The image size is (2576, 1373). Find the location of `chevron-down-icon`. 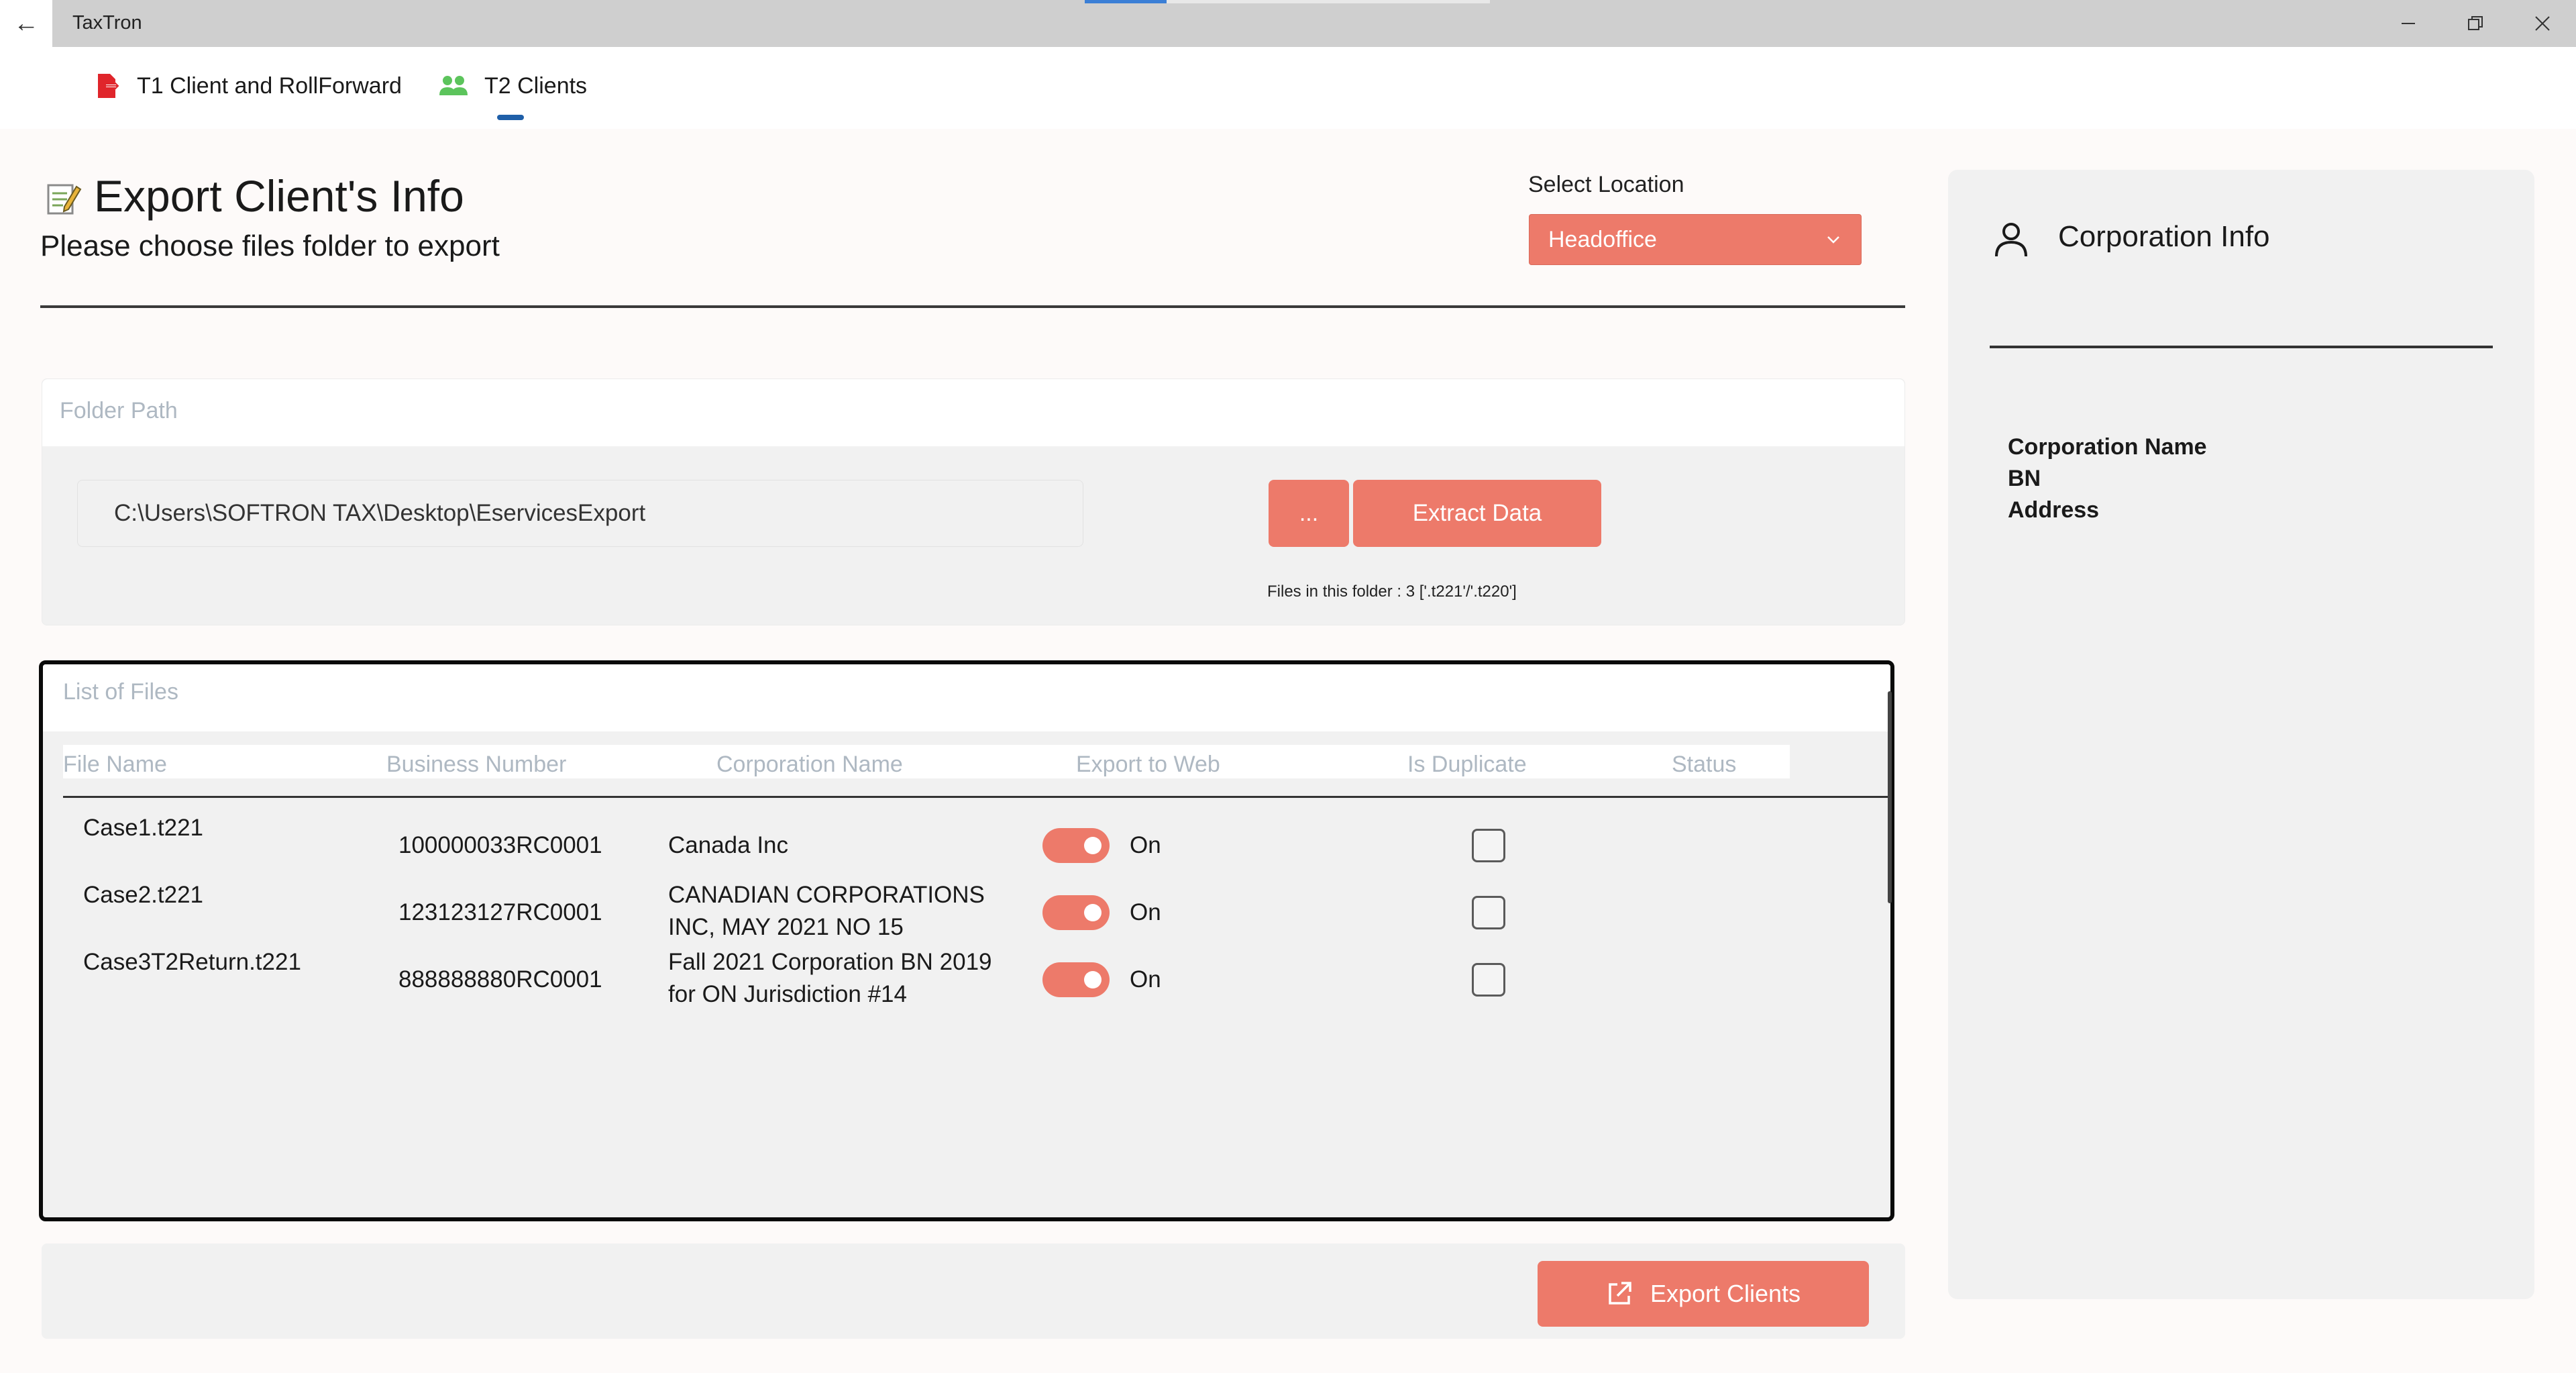

chevron-down-icon is located at coordinates (1833, 240).